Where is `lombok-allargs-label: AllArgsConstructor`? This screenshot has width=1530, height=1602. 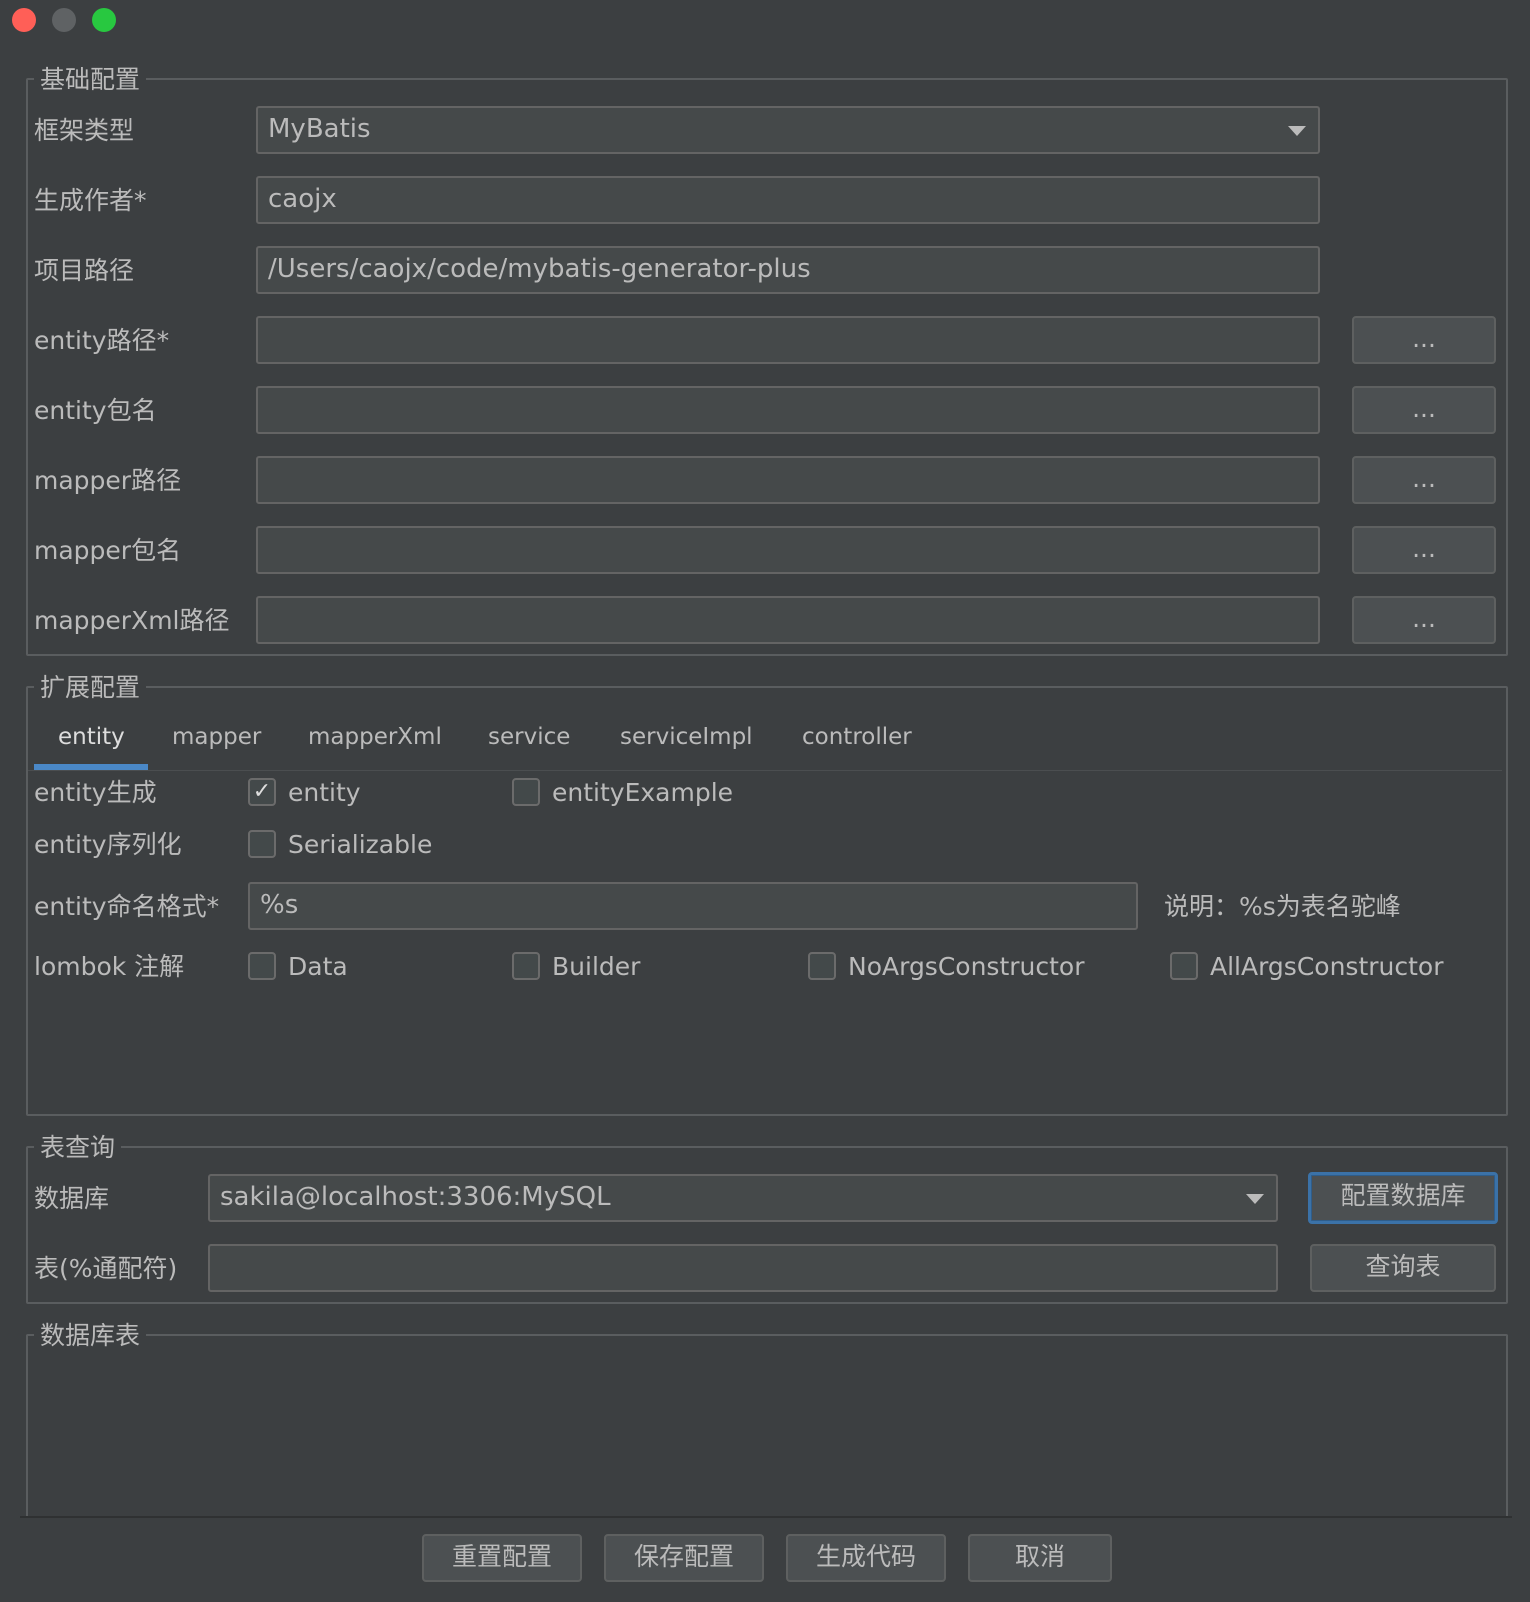 lombok-allargs-label: AllArgsConstructor is located at coordinates (1327, 966).